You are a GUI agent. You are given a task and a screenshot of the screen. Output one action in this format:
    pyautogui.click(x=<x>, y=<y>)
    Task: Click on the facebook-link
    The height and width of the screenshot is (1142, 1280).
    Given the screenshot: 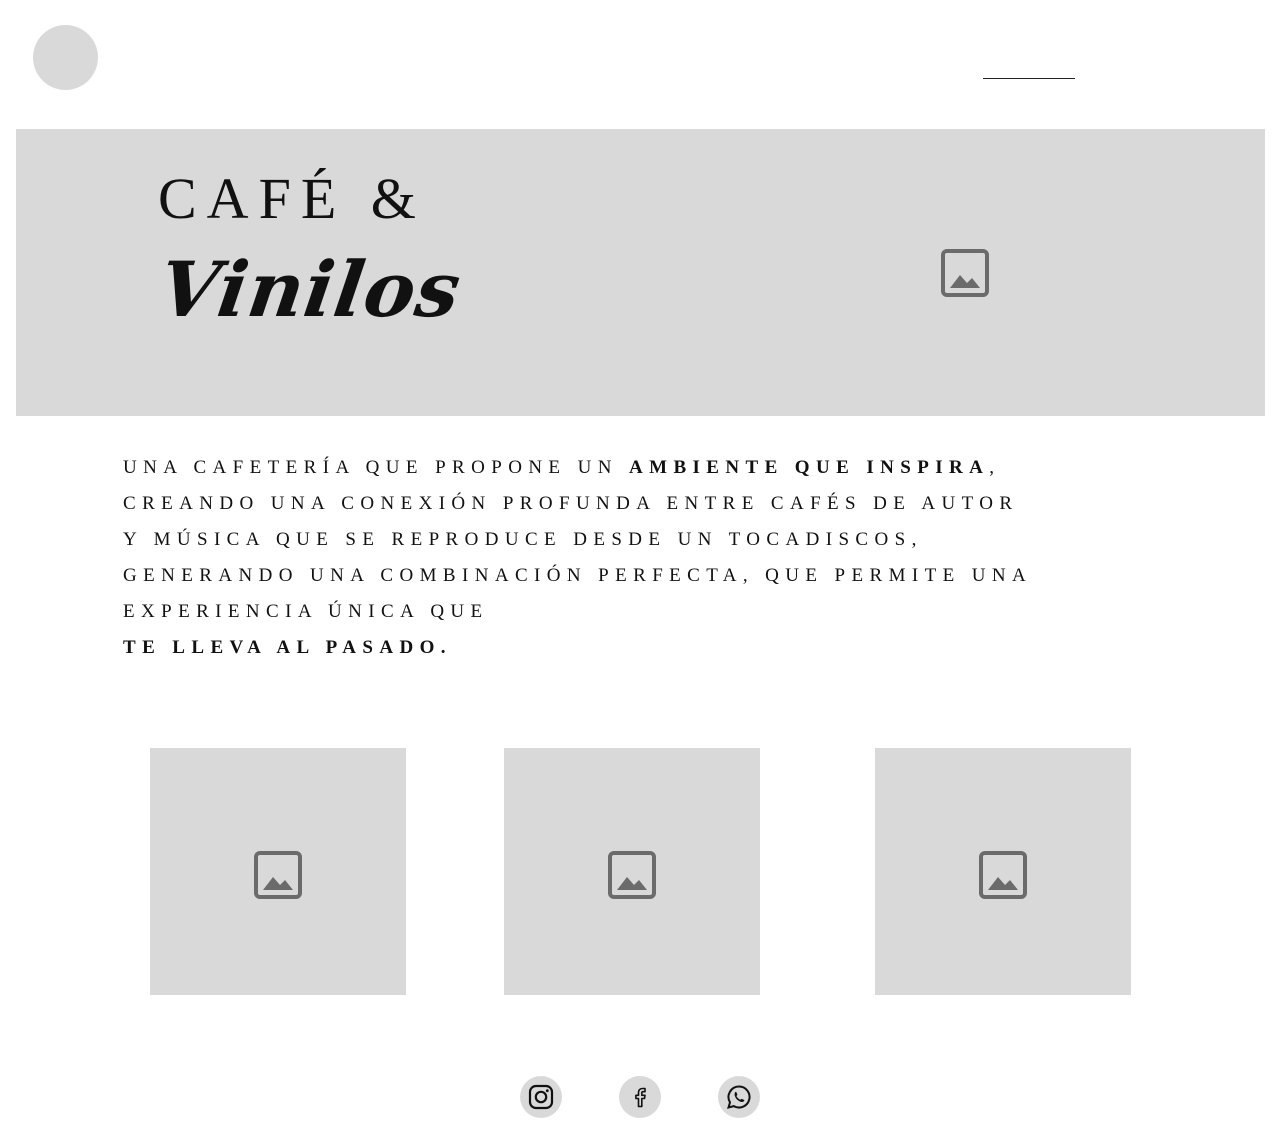 What is the action you would take?
    pyautogui.click(x=640, y=1097)
    